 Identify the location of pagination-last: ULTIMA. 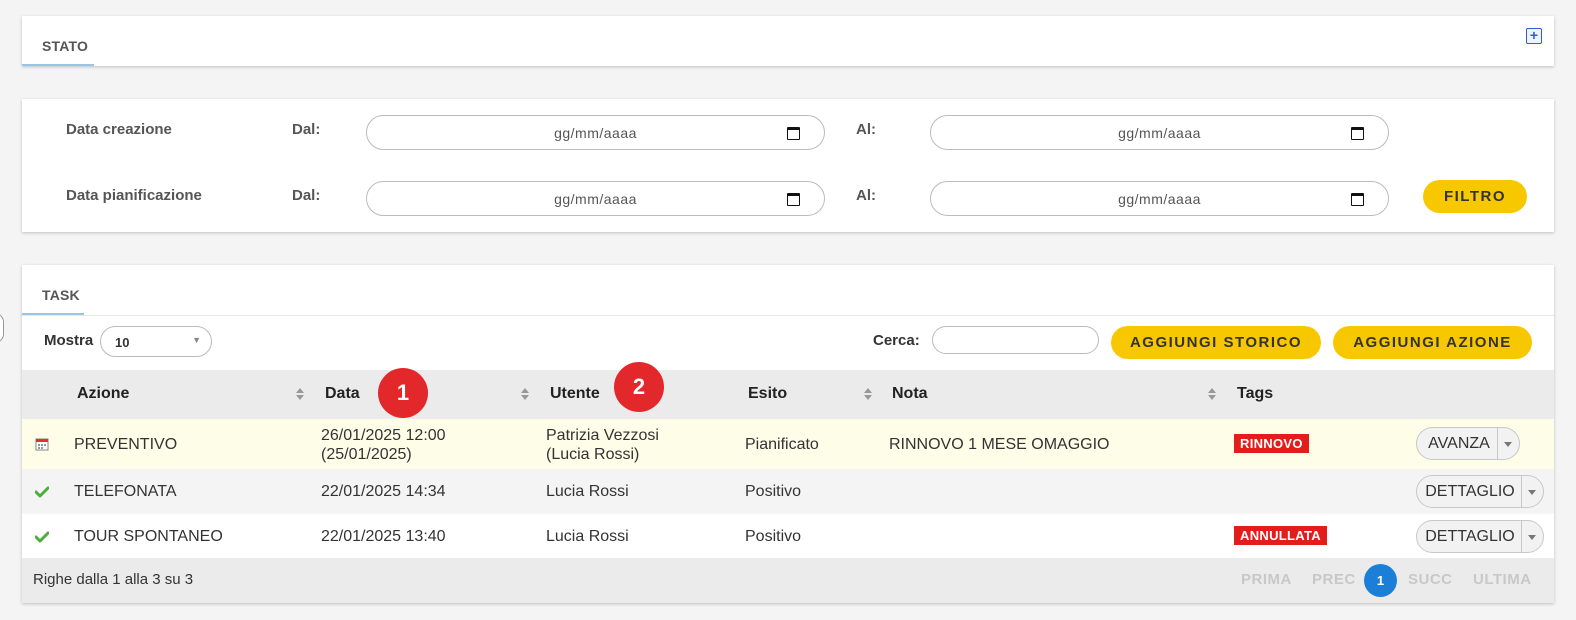
(1502, 579).